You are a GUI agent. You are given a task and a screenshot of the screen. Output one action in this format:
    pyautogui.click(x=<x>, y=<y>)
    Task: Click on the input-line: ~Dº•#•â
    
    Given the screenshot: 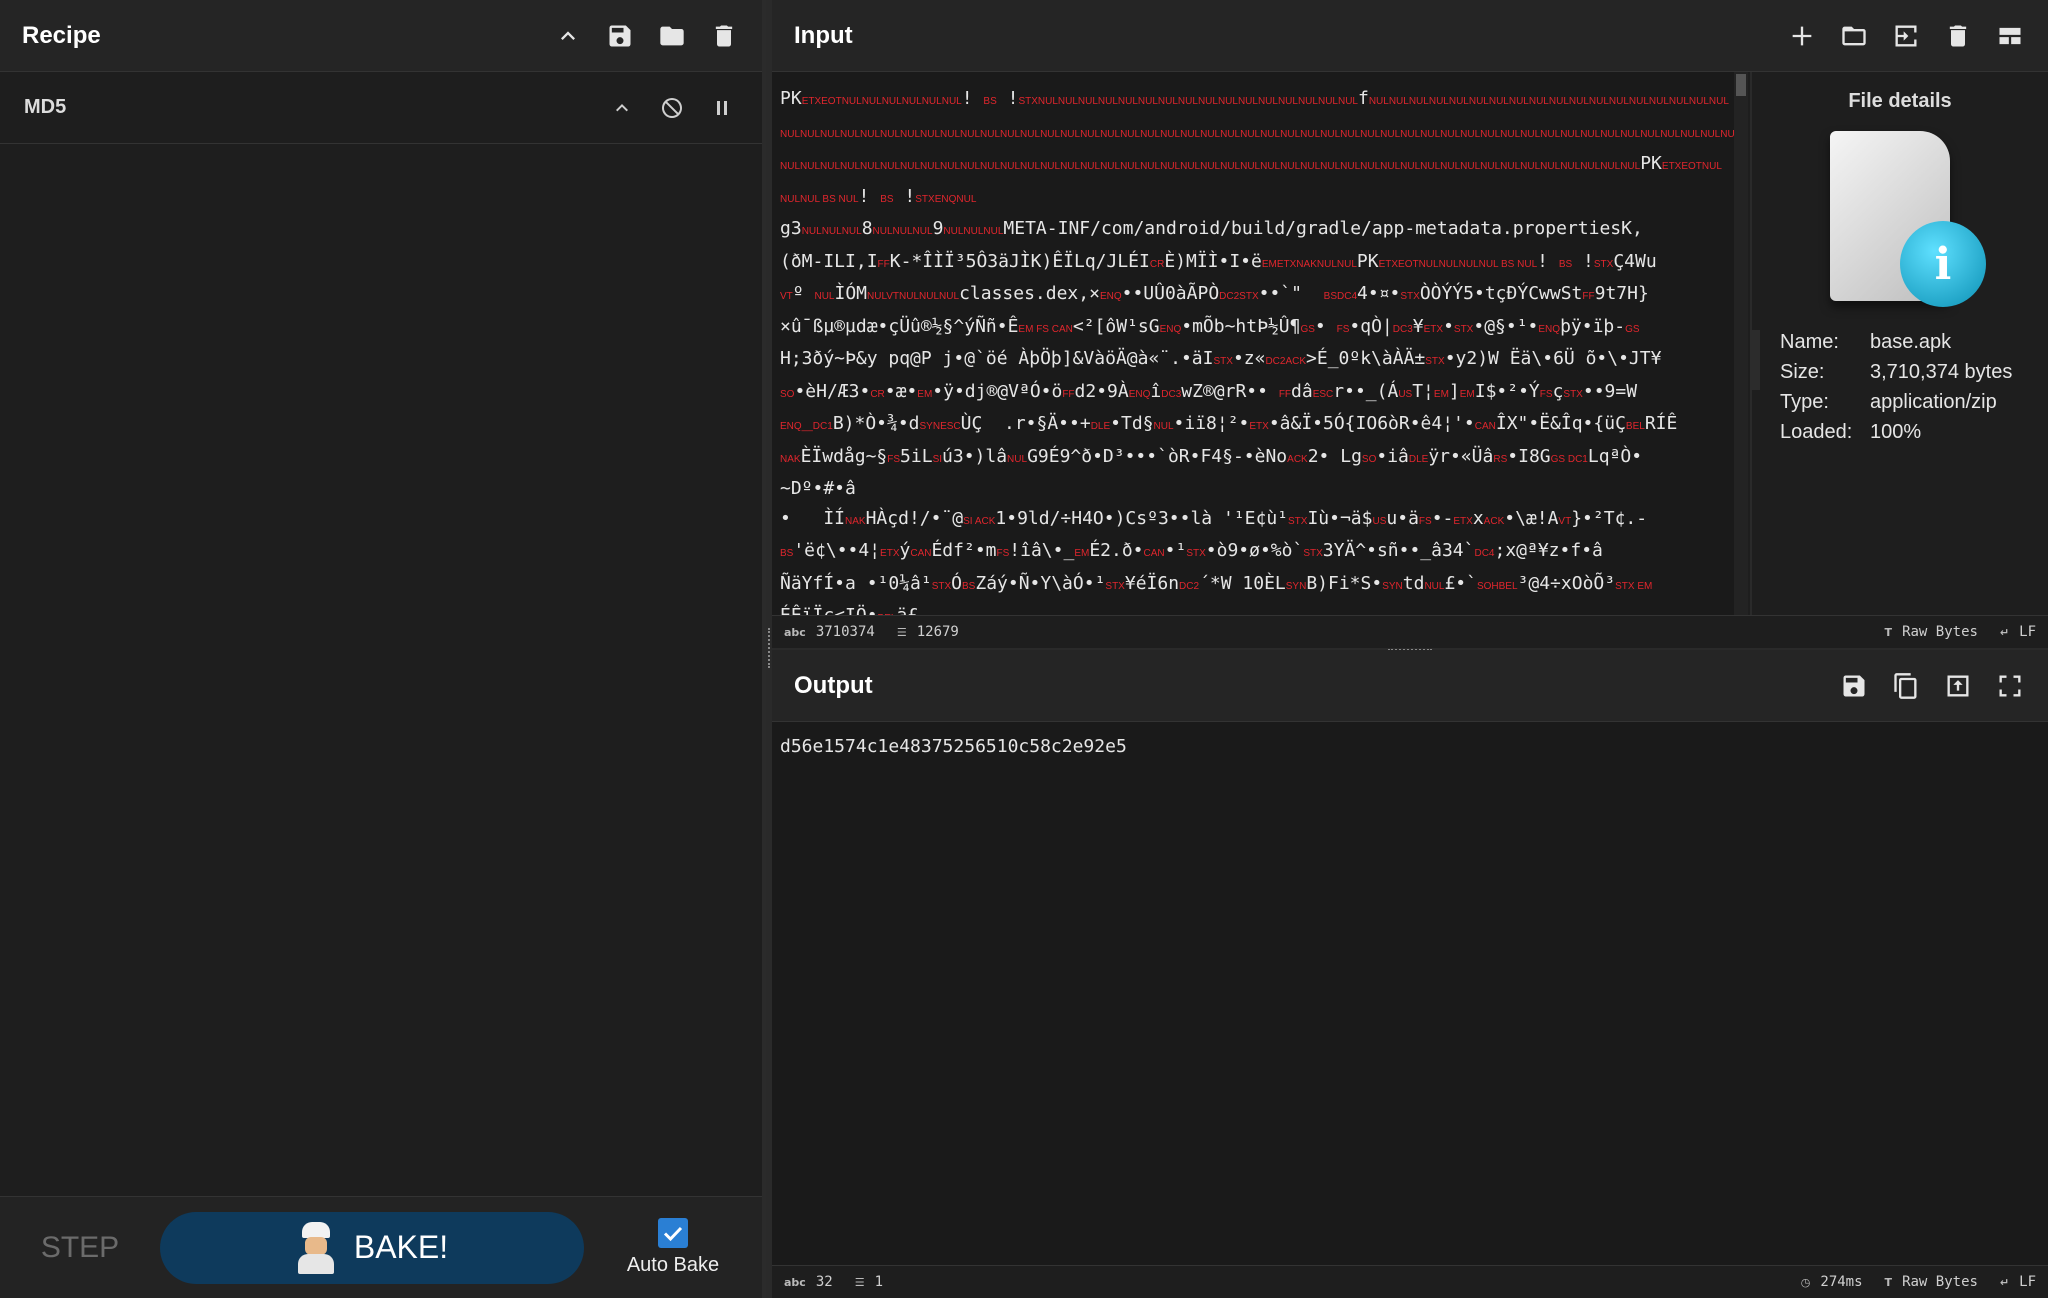 What is the action you would take?
    pyautogui.click(x=1260, y=489)
    